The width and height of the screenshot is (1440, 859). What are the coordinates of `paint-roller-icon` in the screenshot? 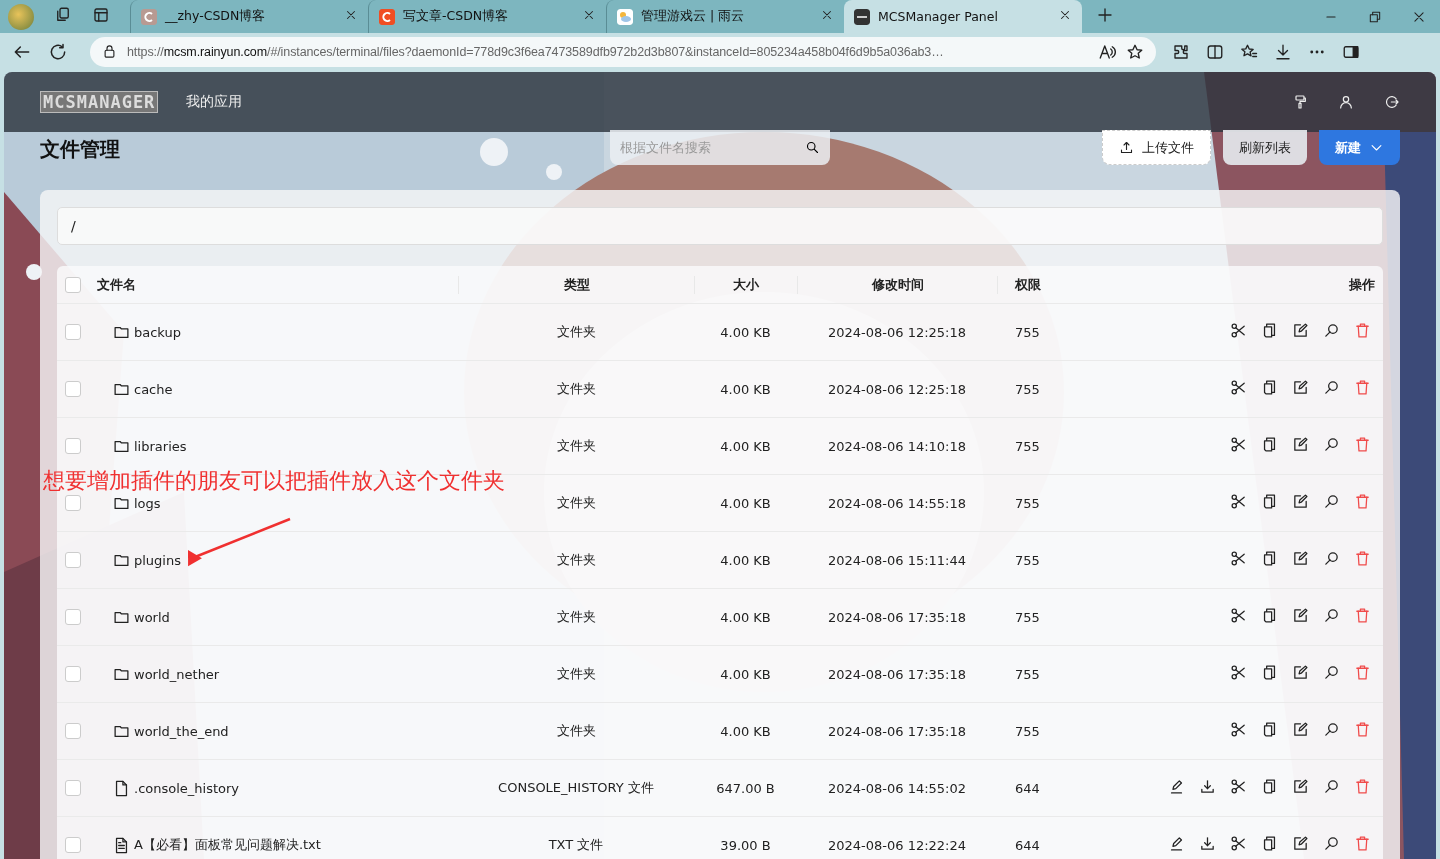 It's located at (1300, 102).